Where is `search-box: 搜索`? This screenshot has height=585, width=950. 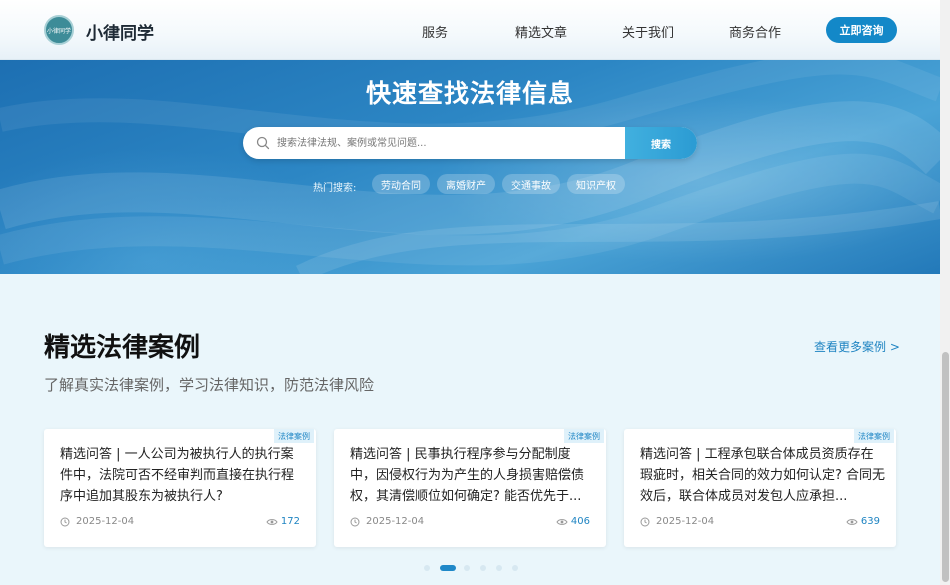
search-box: 搜索 is located at coordinates (470, 143).